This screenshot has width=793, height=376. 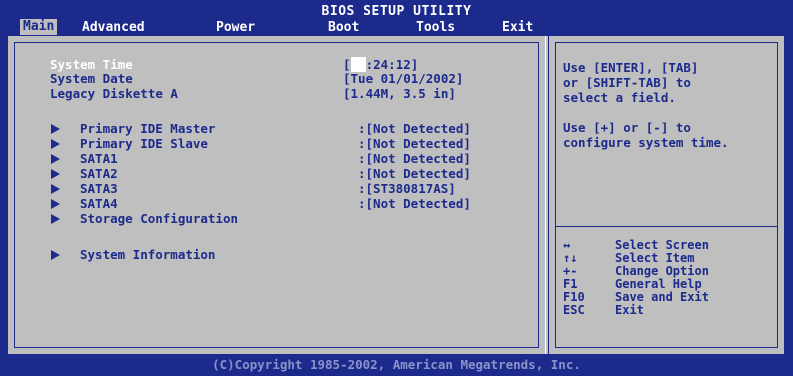 I want to click on bios-title: BIOS SETUP UTILITY, so click(x=396, y=11).